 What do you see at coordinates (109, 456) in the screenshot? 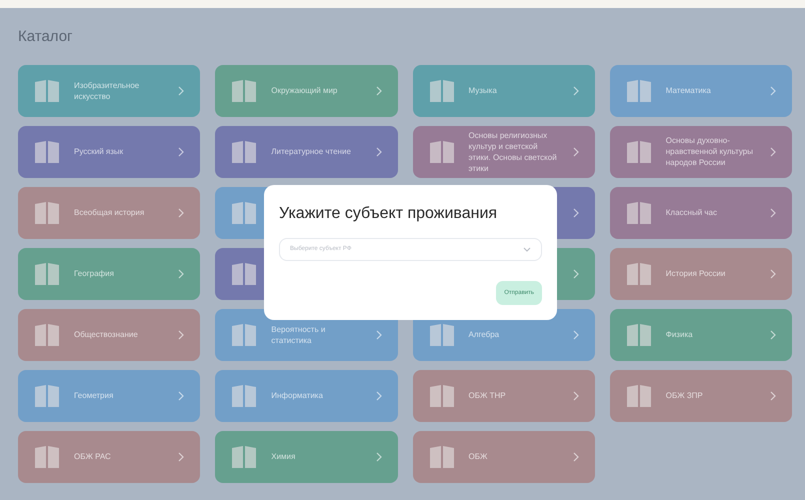
I see `subject-card: ОБЖ РАС` at bounding box center [109, 456].